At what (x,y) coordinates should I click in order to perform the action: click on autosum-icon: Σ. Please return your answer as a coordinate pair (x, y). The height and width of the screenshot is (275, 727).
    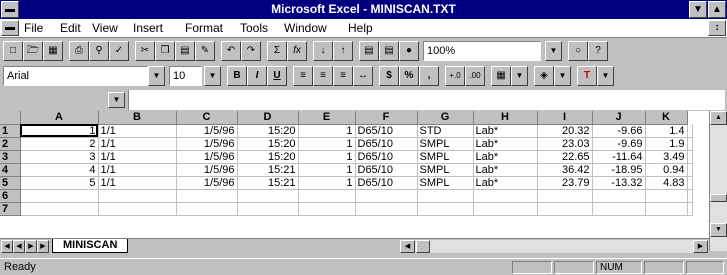
    Looking at the image, I should click on (277, 51).